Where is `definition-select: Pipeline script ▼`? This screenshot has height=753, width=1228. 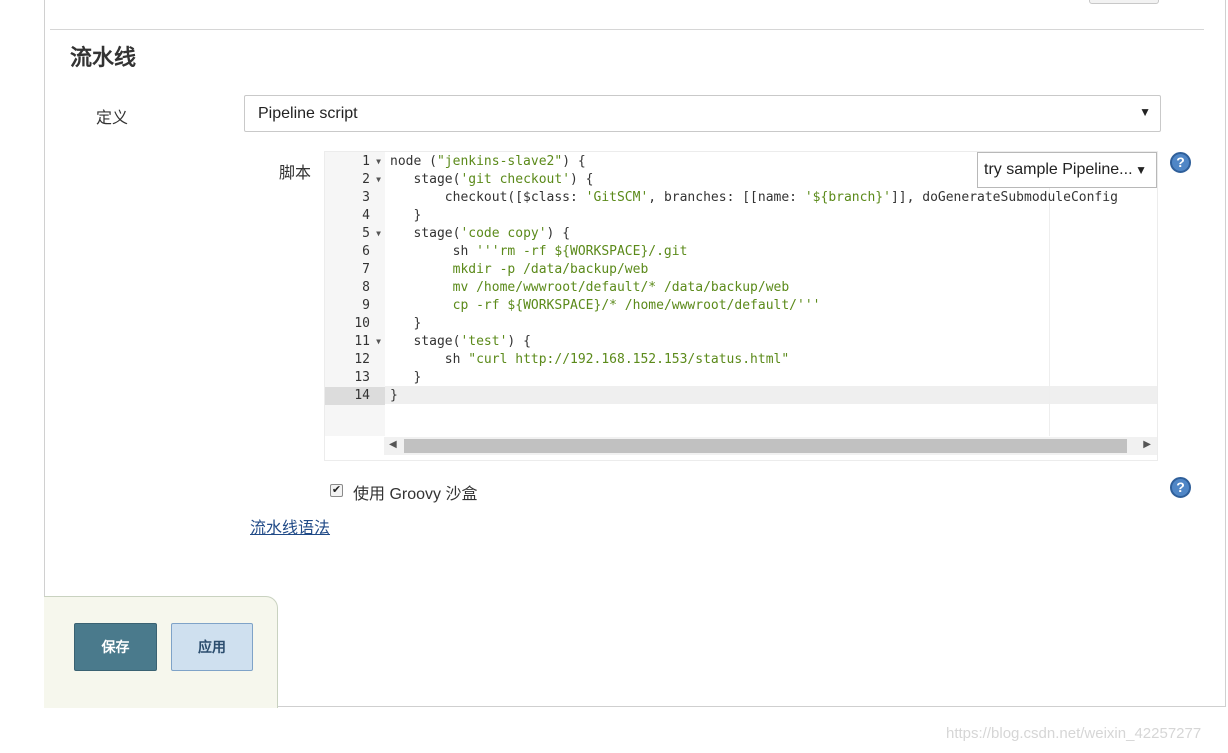 definition-select: Pipeline script ▼ is located at coordinates (702, 113).